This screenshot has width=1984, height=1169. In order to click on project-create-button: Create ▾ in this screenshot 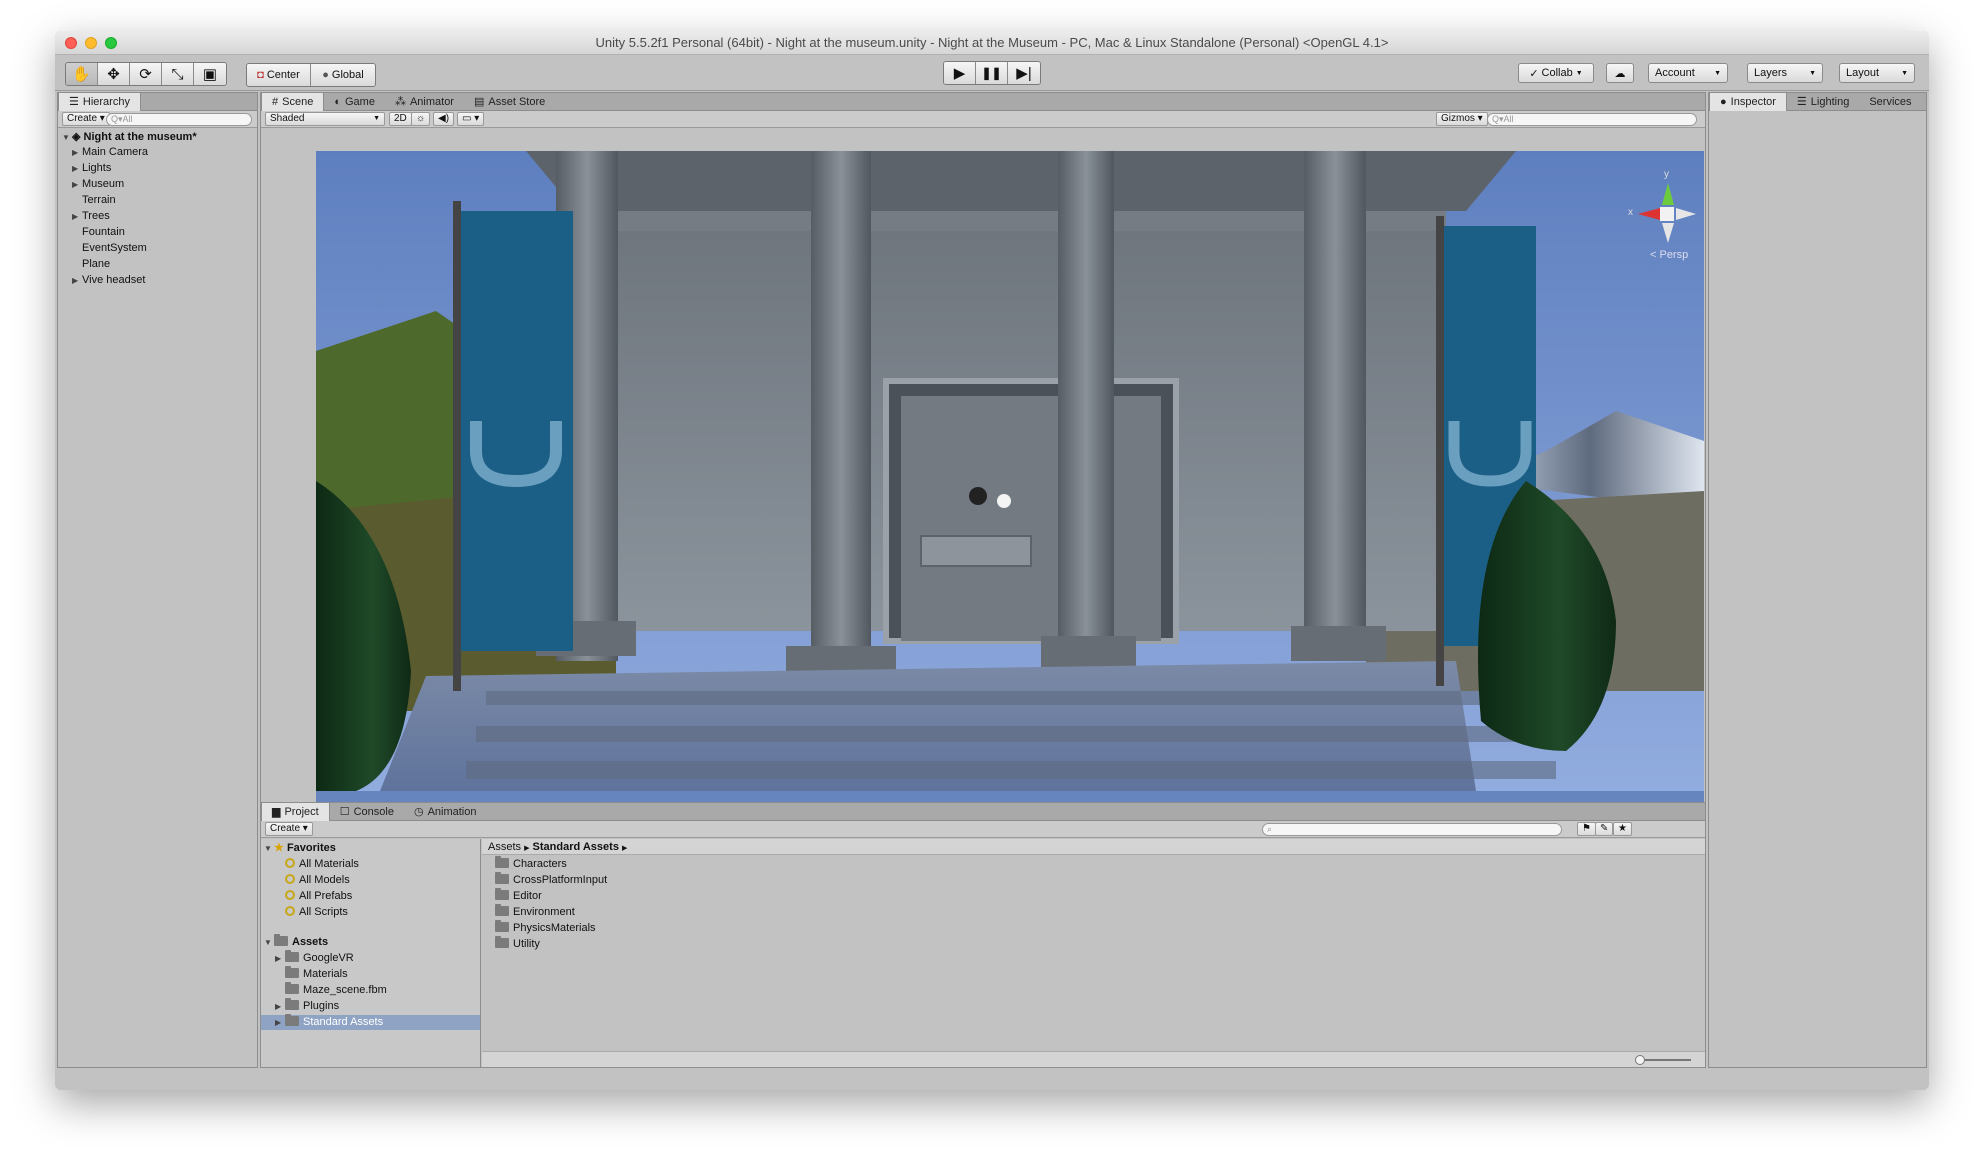, I will do `click(289, 829)`.